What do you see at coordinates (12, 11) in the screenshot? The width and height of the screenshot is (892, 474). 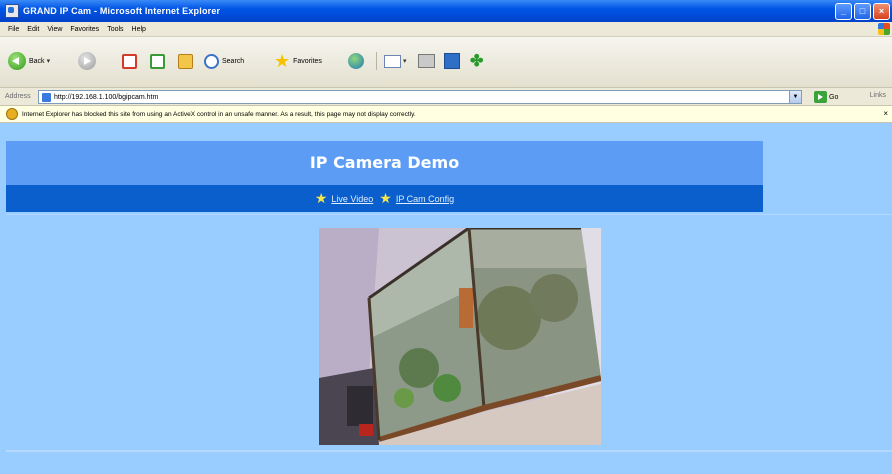 I see `ie-app-icon` at bounding box center [12, 11].